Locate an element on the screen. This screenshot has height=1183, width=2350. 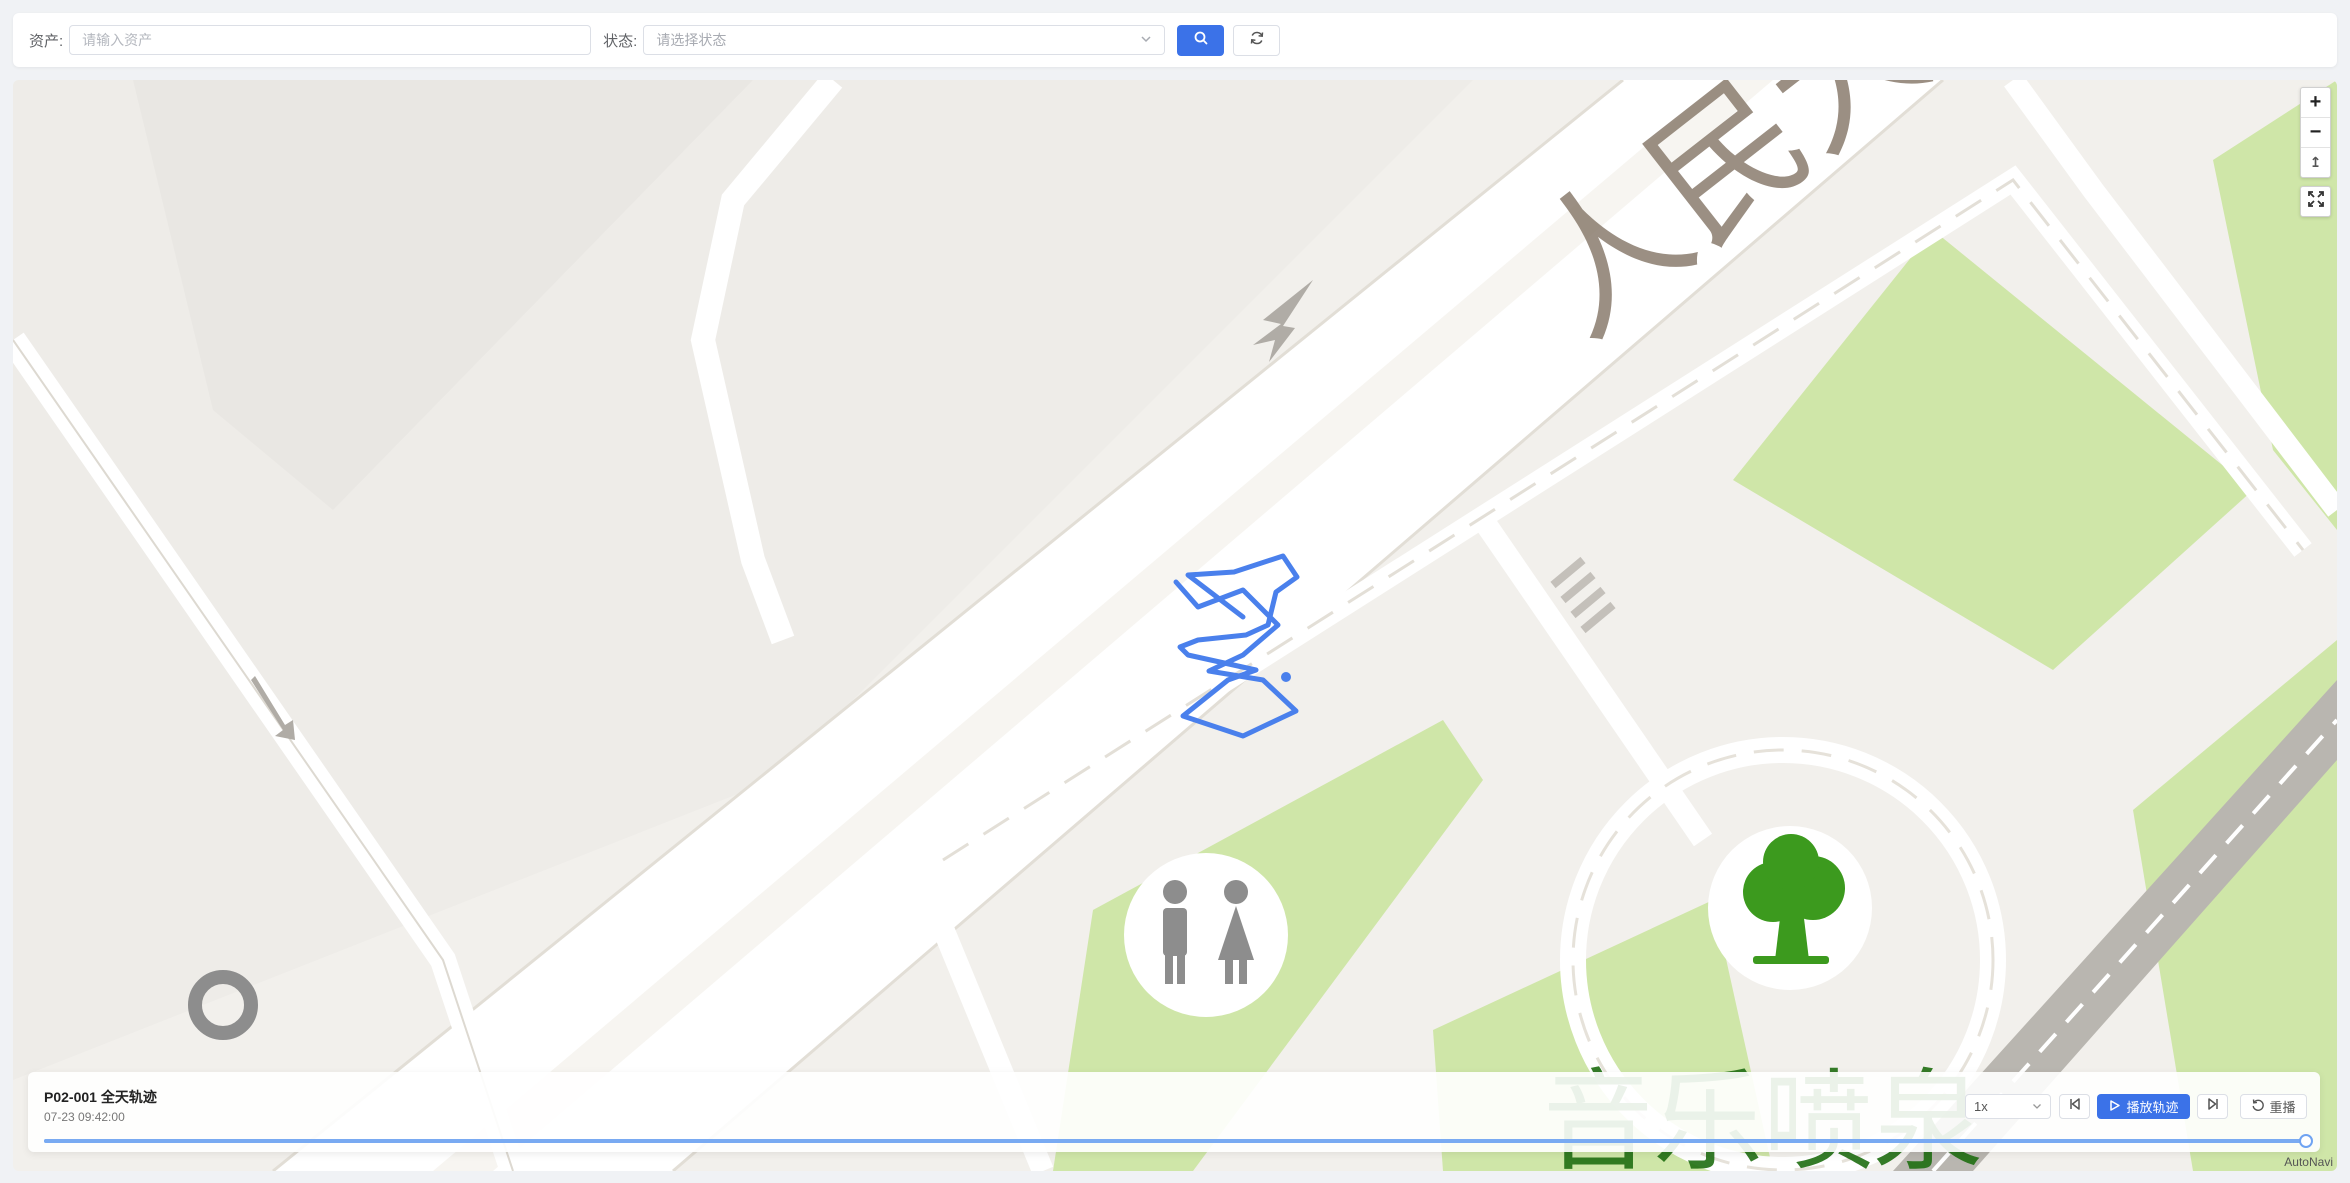
replay-label: 重播 is located at coordinates (2282, 1107).